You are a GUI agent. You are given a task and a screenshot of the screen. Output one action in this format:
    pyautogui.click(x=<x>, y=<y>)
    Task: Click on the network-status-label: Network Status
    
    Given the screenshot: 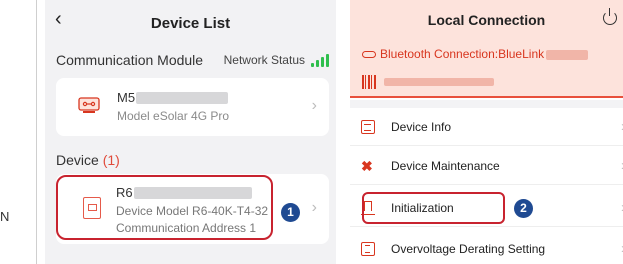 What is the action you would take?
    pyautogui.click(x=264, y=60)
    